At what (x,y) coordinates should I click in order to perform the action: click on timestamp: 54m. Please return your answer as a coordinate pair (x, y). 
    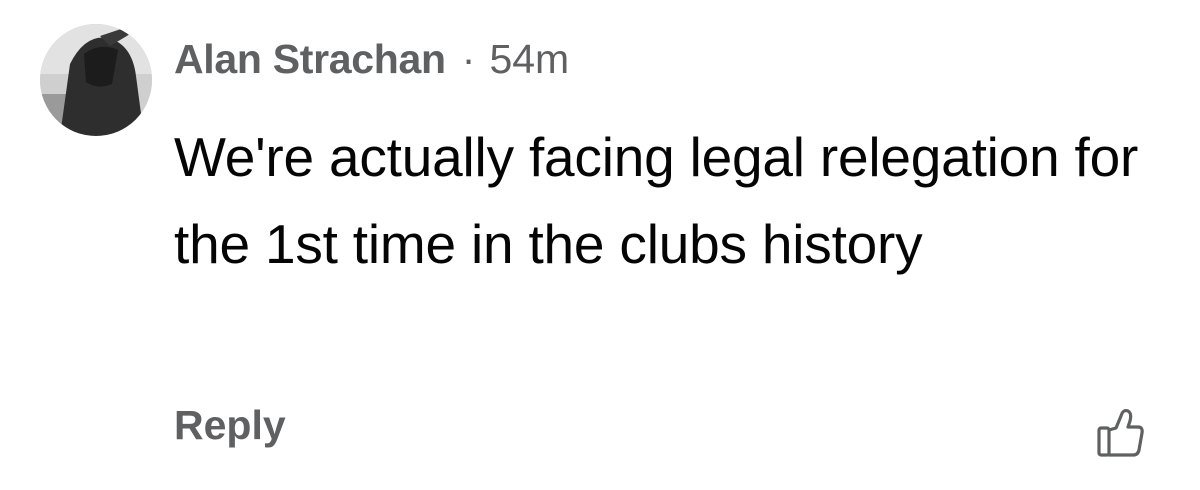
    Looking at the image, I should click on (529, 59).